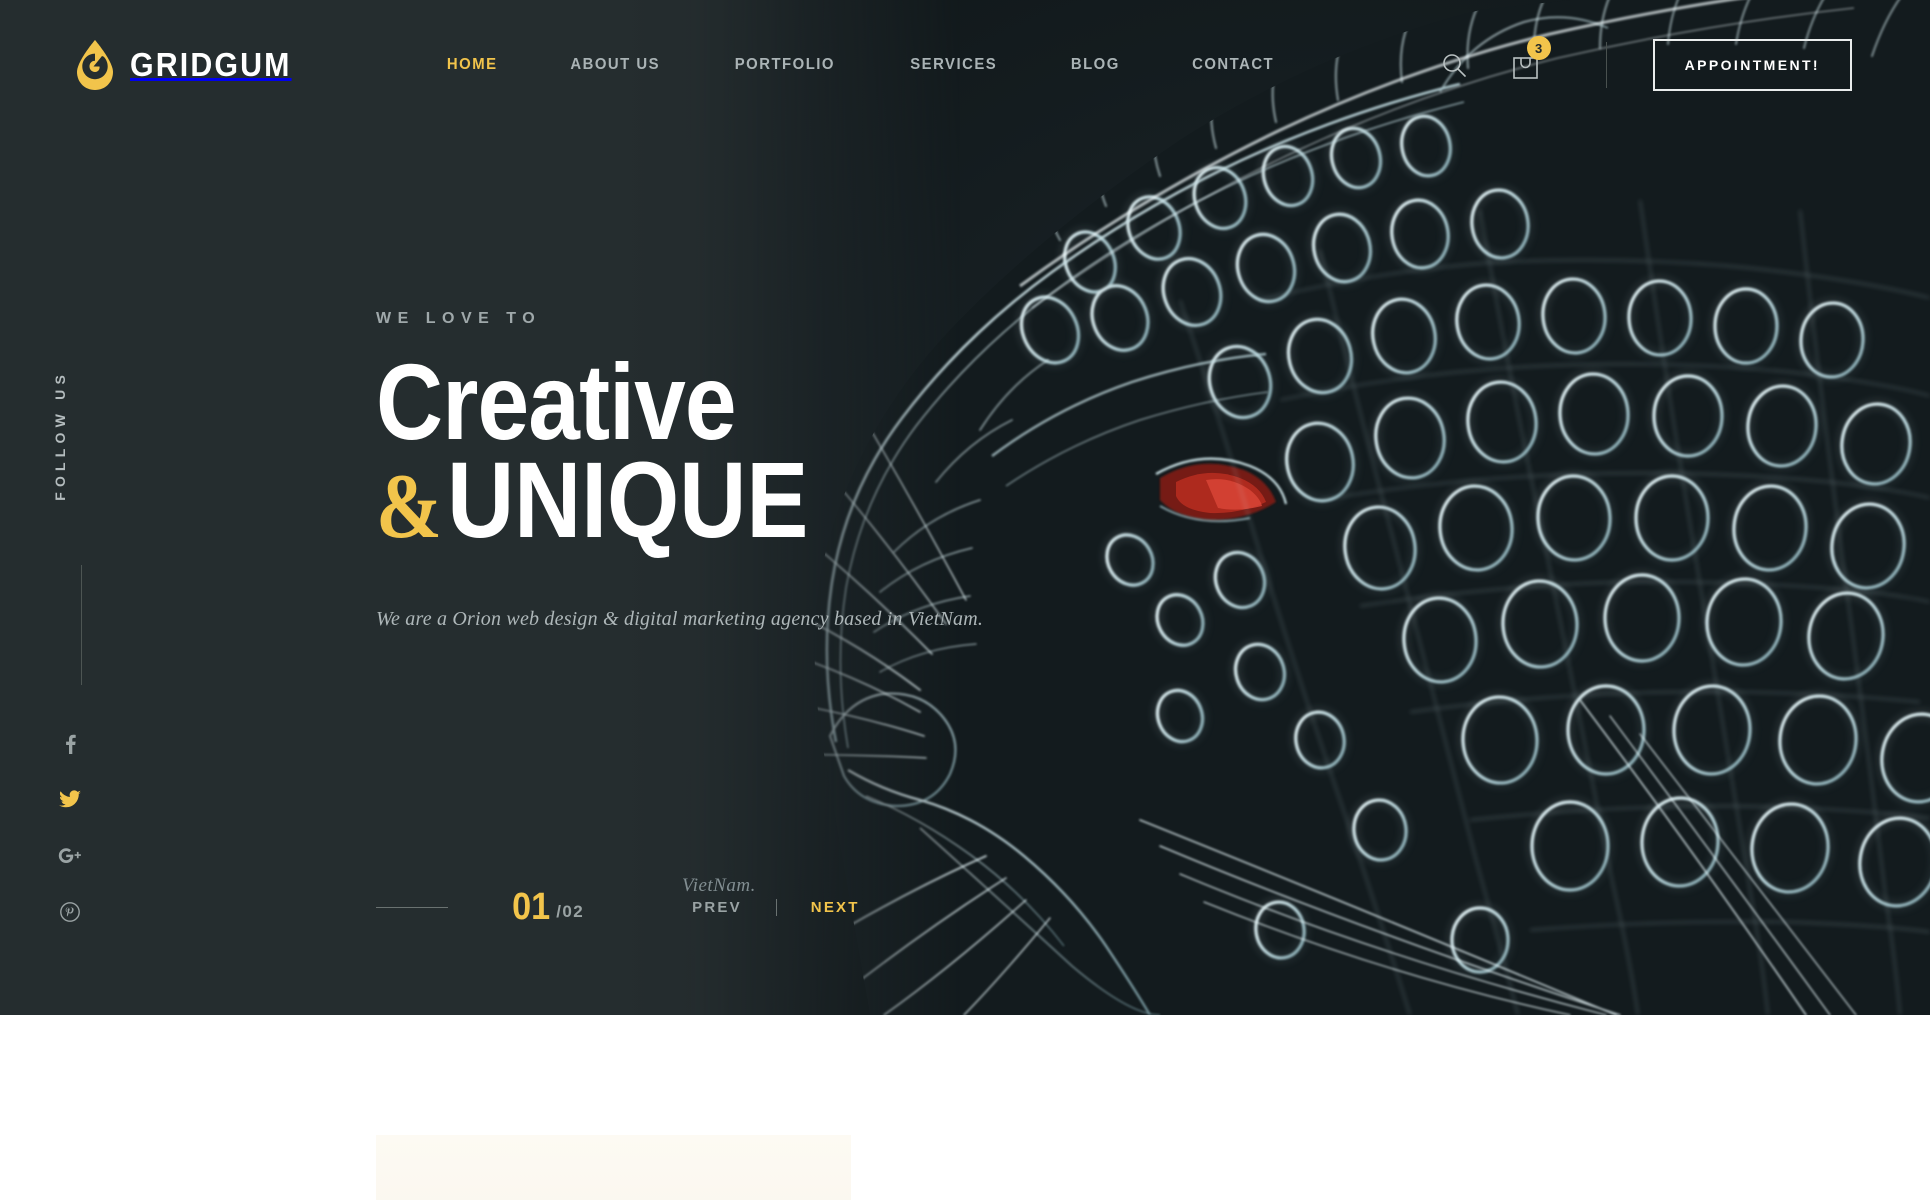  What do you see at coordinates (81, 625) in the screenshot?
I see `rail-divider-line` at bounding box center [81, 625].